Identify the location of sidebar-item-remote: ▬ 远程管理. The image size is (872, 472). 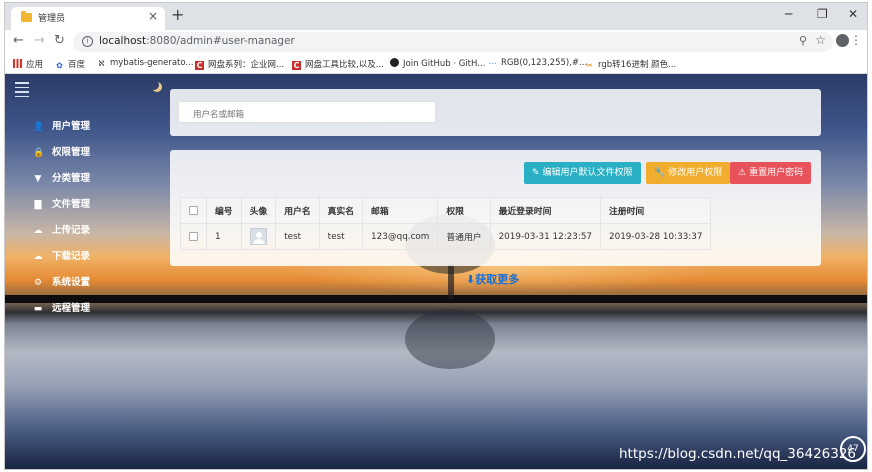
(61, 307).